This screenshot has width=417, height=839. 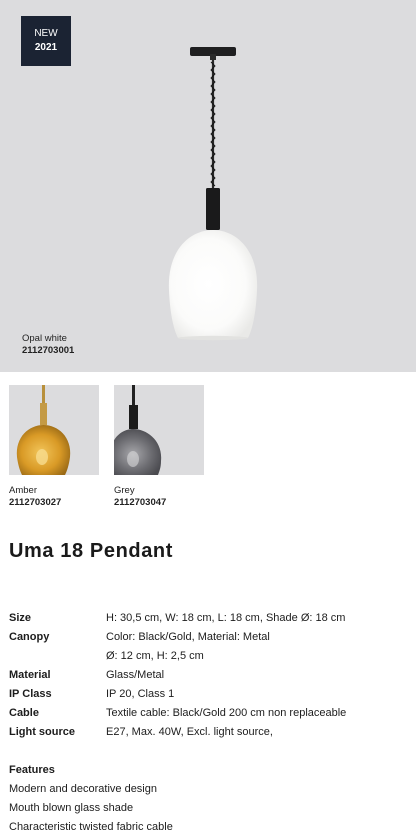 I want to click on spec-row-canopy-dimensions: Ø: 12 cm, H: 2,5 cm, so click(x=209, y=656).